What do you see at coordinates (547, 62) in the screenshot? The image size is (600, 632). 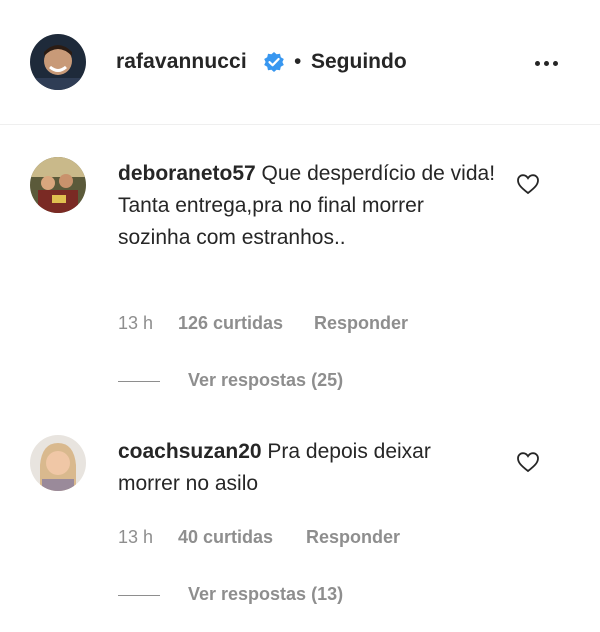 I see `more-options-icon` at bounding box center [547, 62].